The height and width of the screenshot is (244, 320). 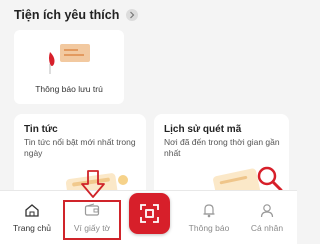 What do you see at coordinates (41, 129) in the screenshot?
I see `news-tile-title: Tin tức` at bounding box center [41, 129].